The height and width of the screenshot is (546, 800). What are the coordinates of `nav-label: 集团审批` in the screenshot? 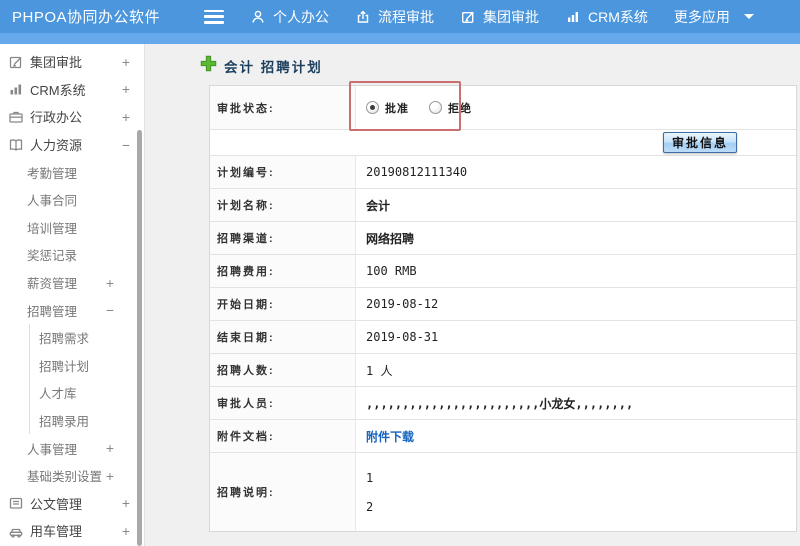 It's located at (511, 16).